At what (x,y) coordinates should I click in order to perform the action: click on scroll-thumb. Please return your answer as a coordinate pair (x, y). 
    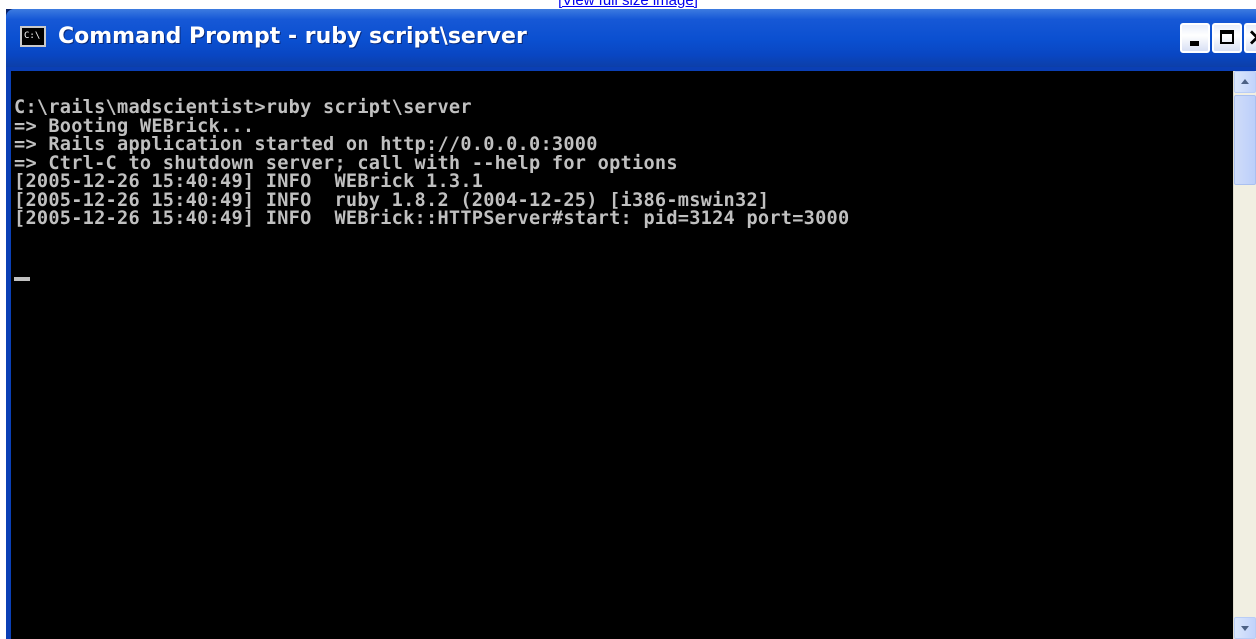
    Looking at the image, I should click on (1245, 140).